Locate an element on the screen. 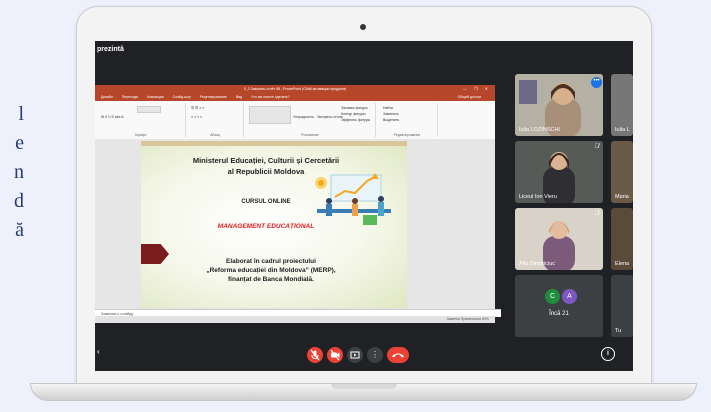  slide-arrow-shape is located at coordinates (155, 254).